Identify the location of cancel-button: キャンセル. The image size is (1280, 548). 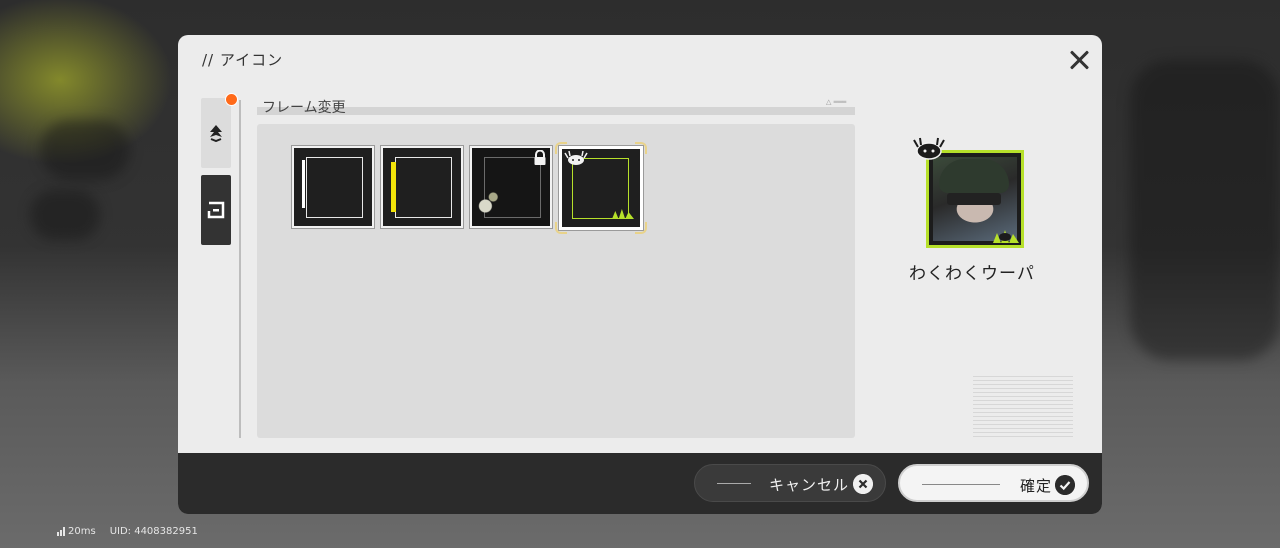
(790, 483).